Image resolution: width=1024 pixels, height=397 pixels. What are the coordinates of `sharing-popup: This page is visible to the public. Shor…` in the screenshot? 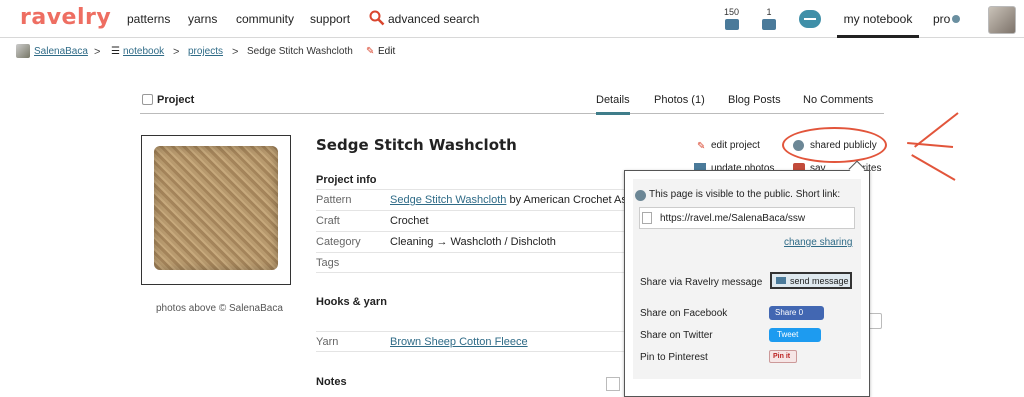 It's located at (747, 283).